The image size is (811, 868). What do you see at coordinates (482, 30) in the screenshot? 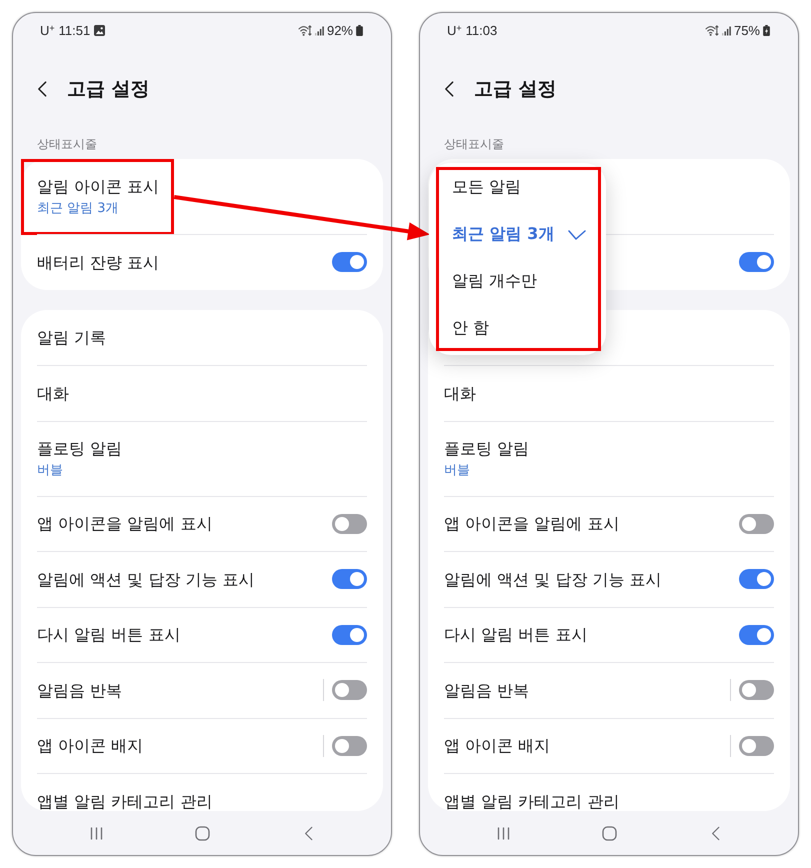
I see `clock-time: 11:03` at bounding box center [482, 30].